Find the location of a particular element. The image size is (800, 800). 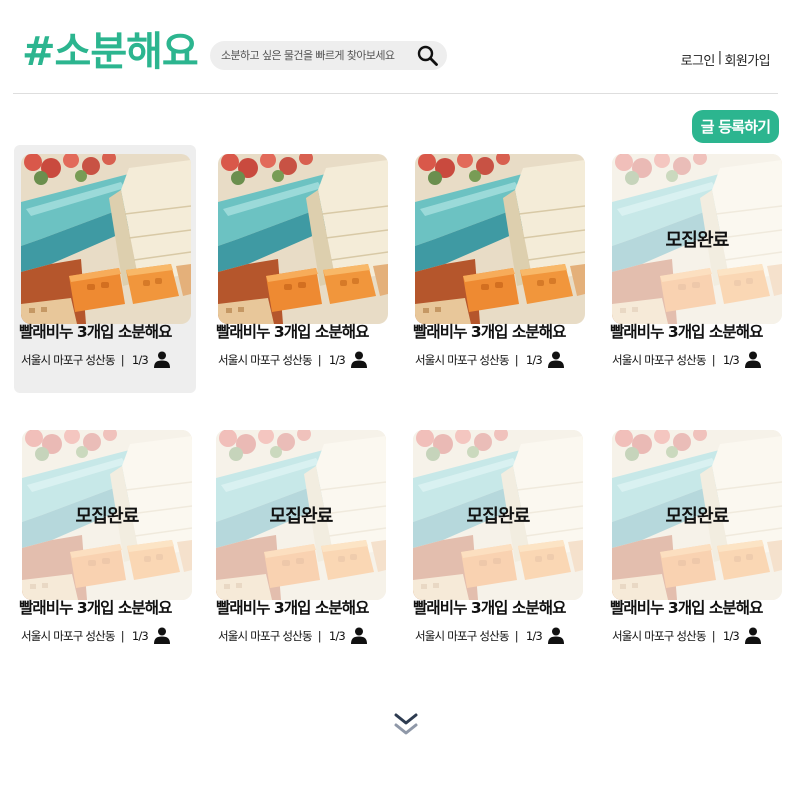

search-bar is located at coordinates (328, 55).